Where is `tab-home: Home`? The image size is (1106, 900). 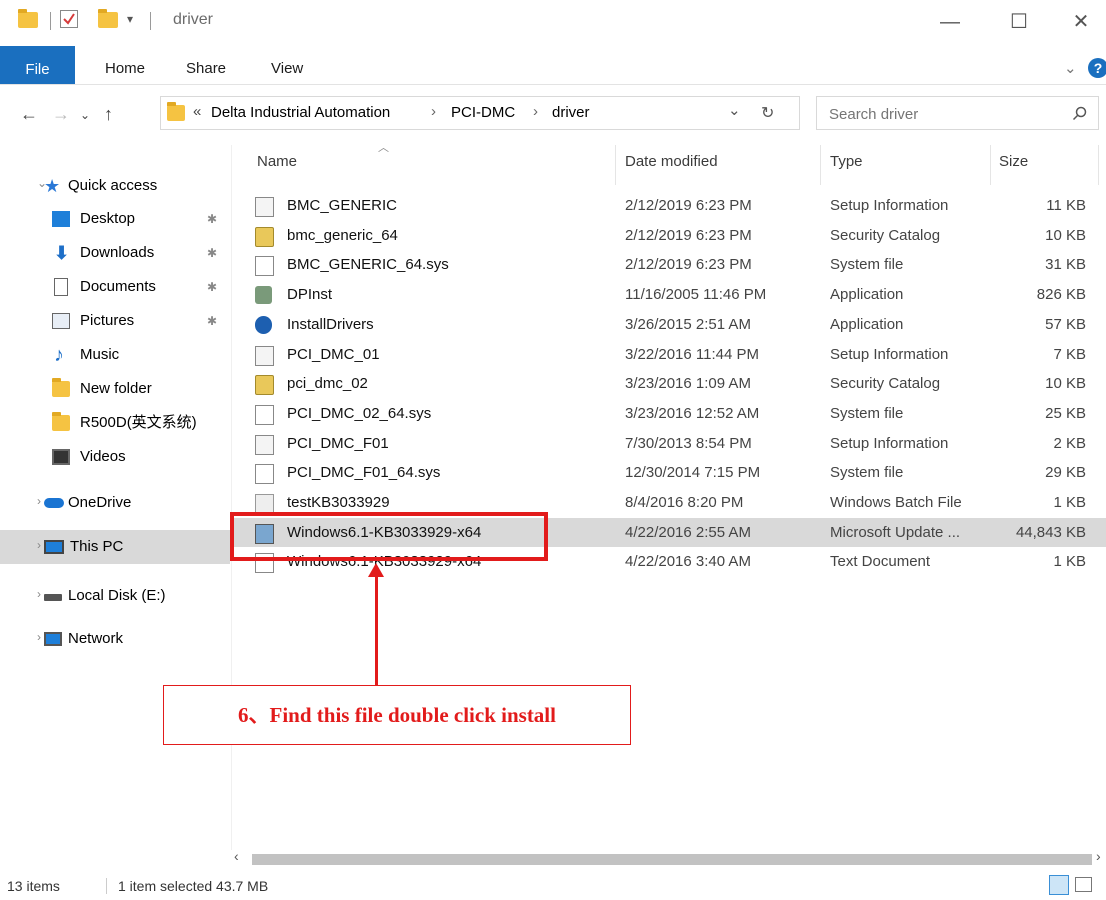
tab-home: Home is located at coordinates (125, 65).